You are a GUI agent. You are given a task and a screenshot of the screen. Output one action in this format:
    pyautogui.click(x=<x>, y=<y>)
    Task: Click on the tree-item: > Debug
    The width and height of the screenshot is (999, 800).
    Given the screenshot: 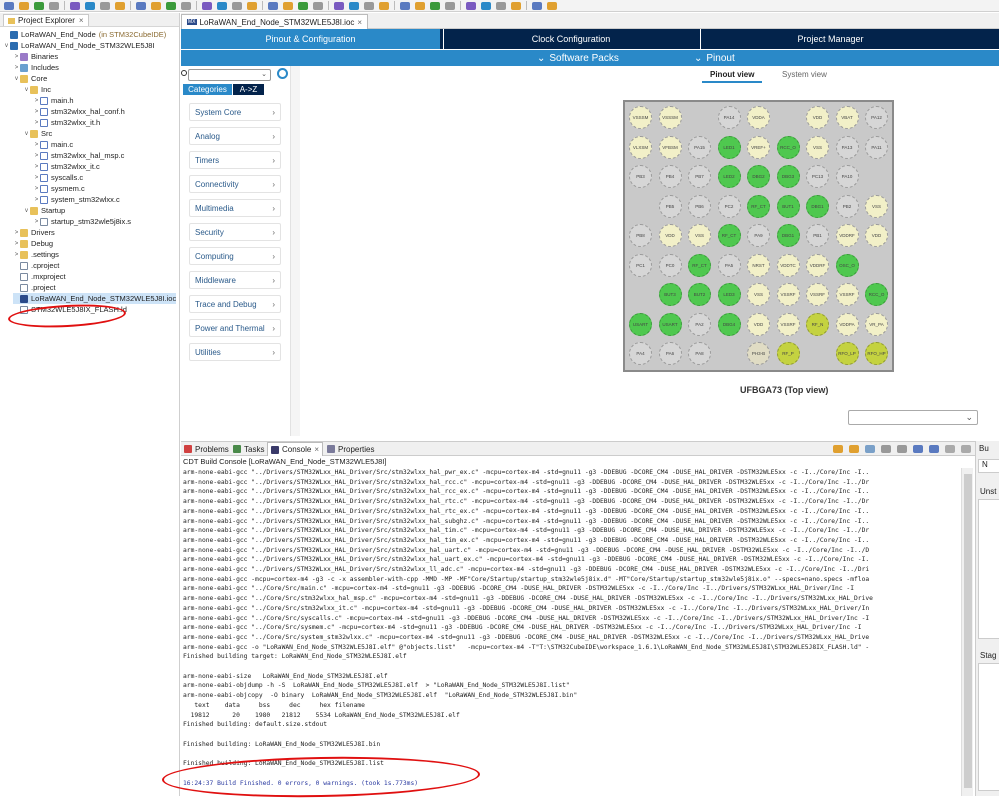 What is the action you would take?
    pyautogui.click(x=33, y=243)
    